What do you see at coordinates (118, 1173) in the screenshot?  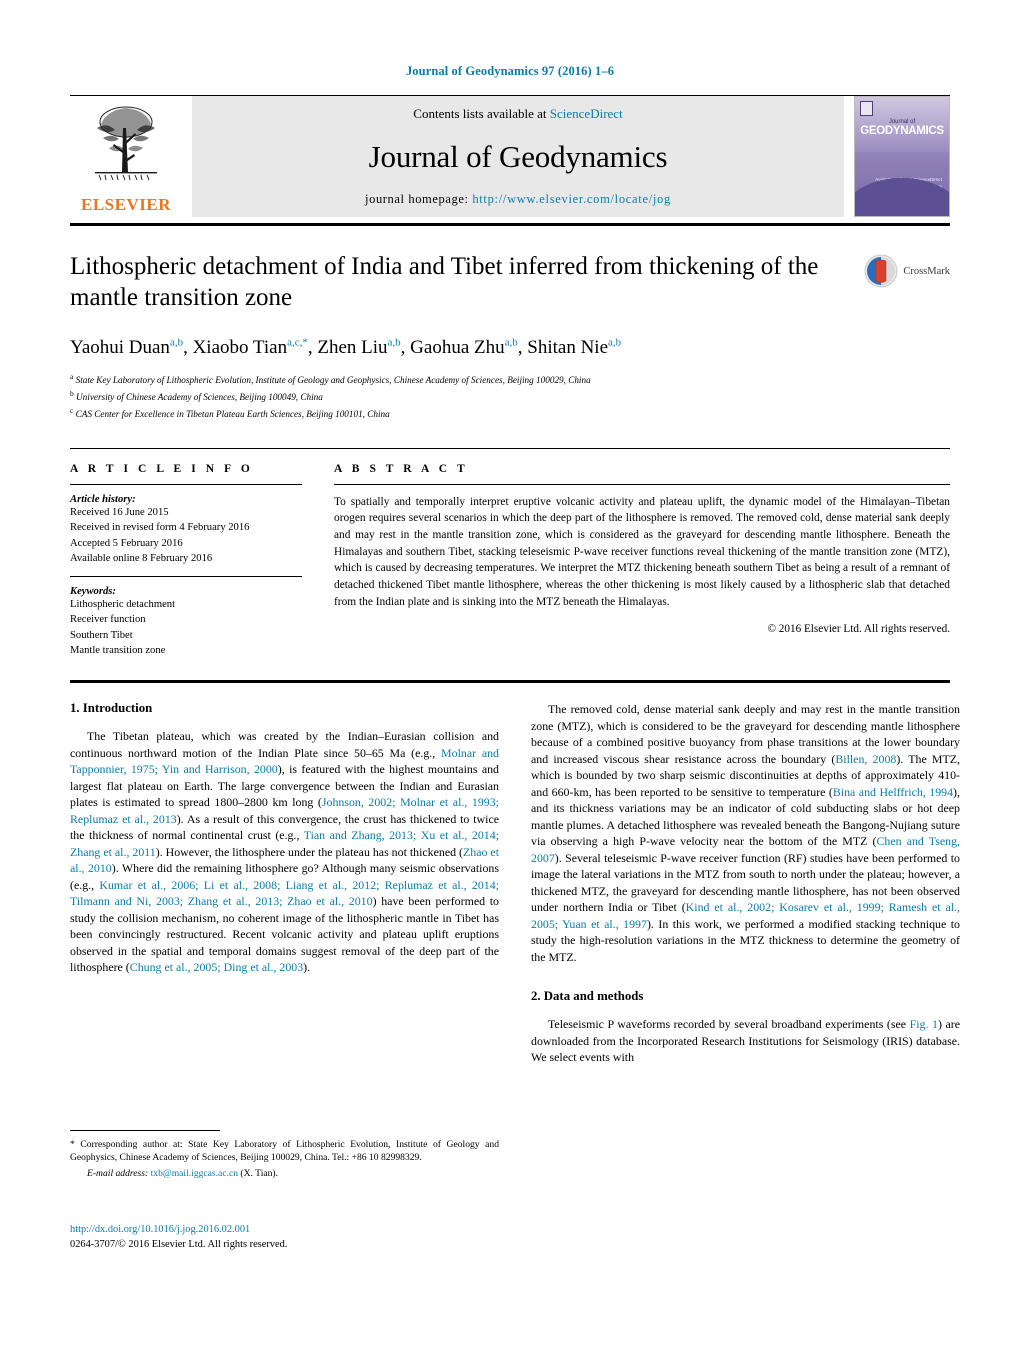 I see `email-label: E-mail address:` at bounding box center [118, 1173].